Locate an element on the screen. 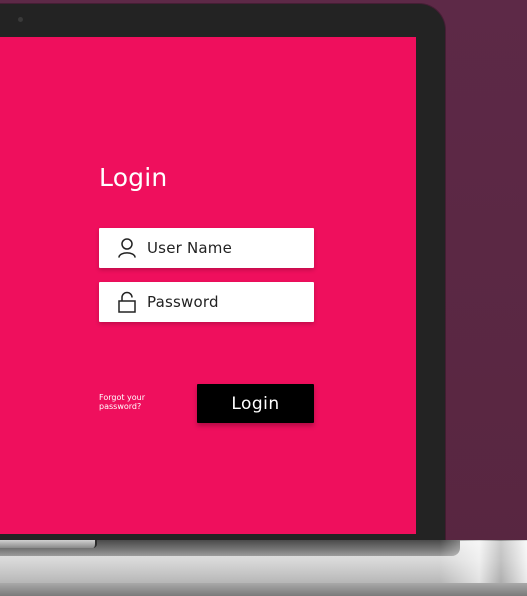  password-field: Password is located at coordinates (206, 302).